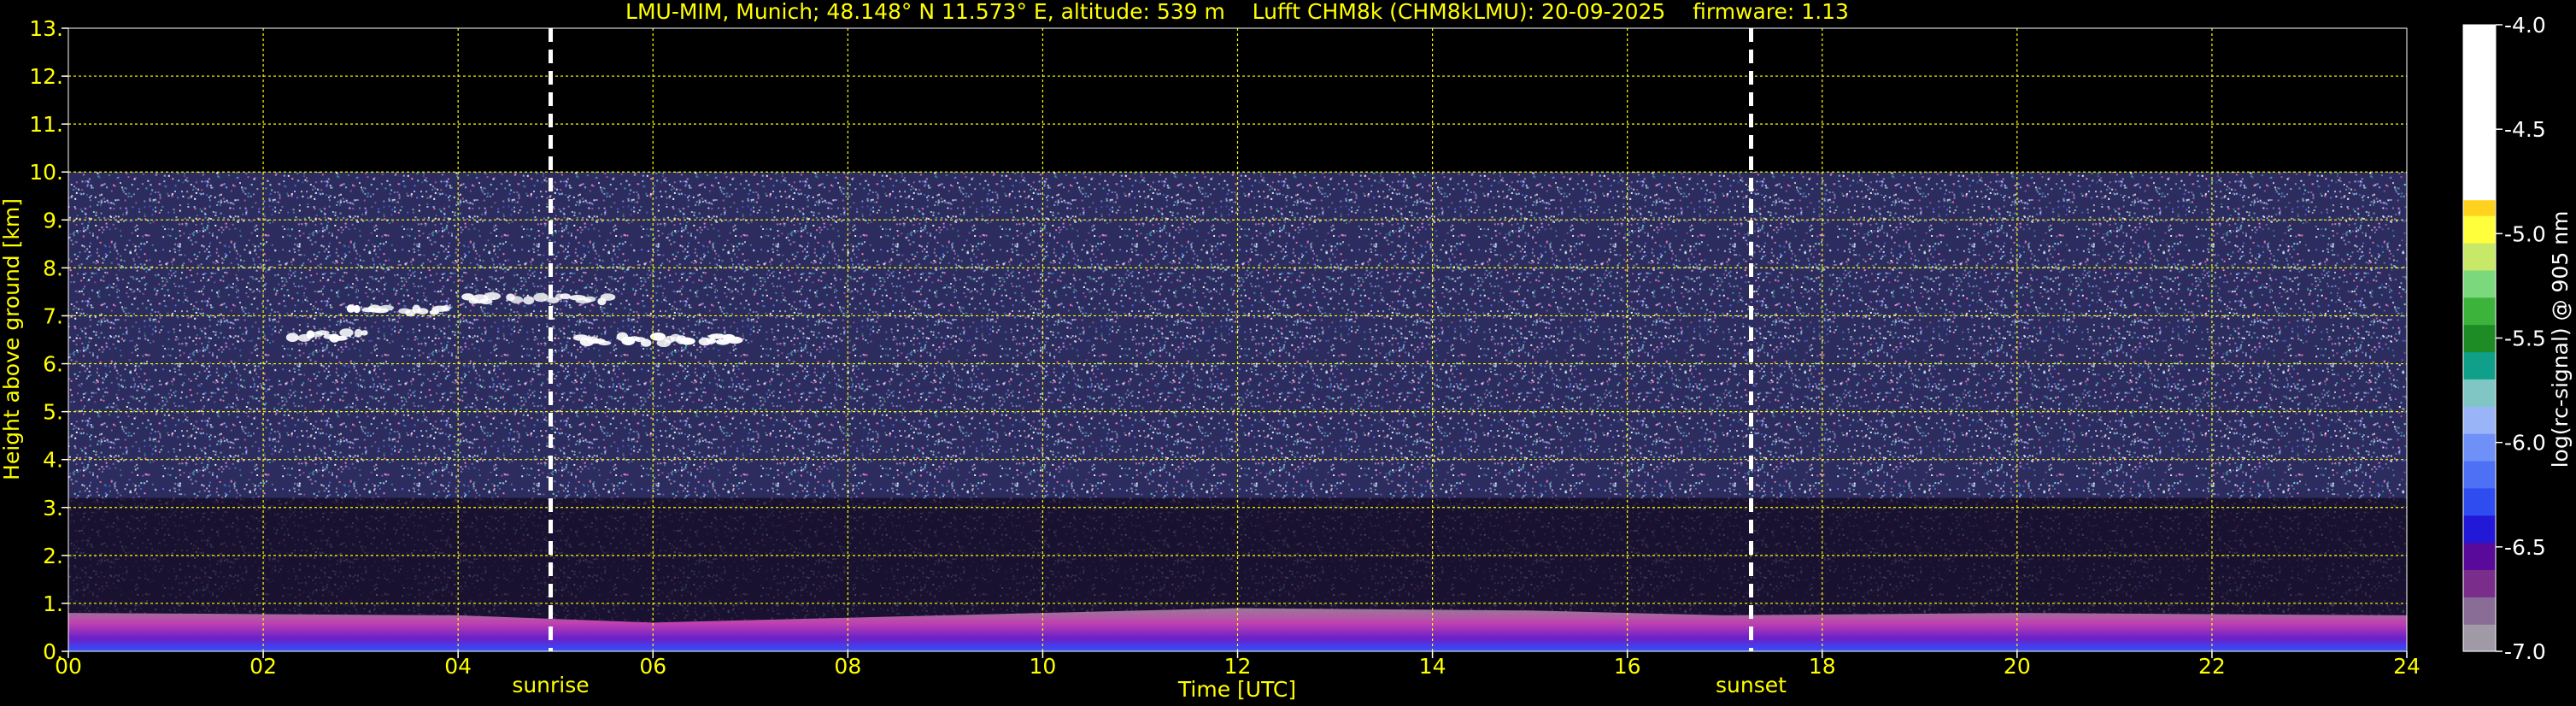 The image size is (2576, 706). I want to click on y-tick-label: 8., so click(53, 268).